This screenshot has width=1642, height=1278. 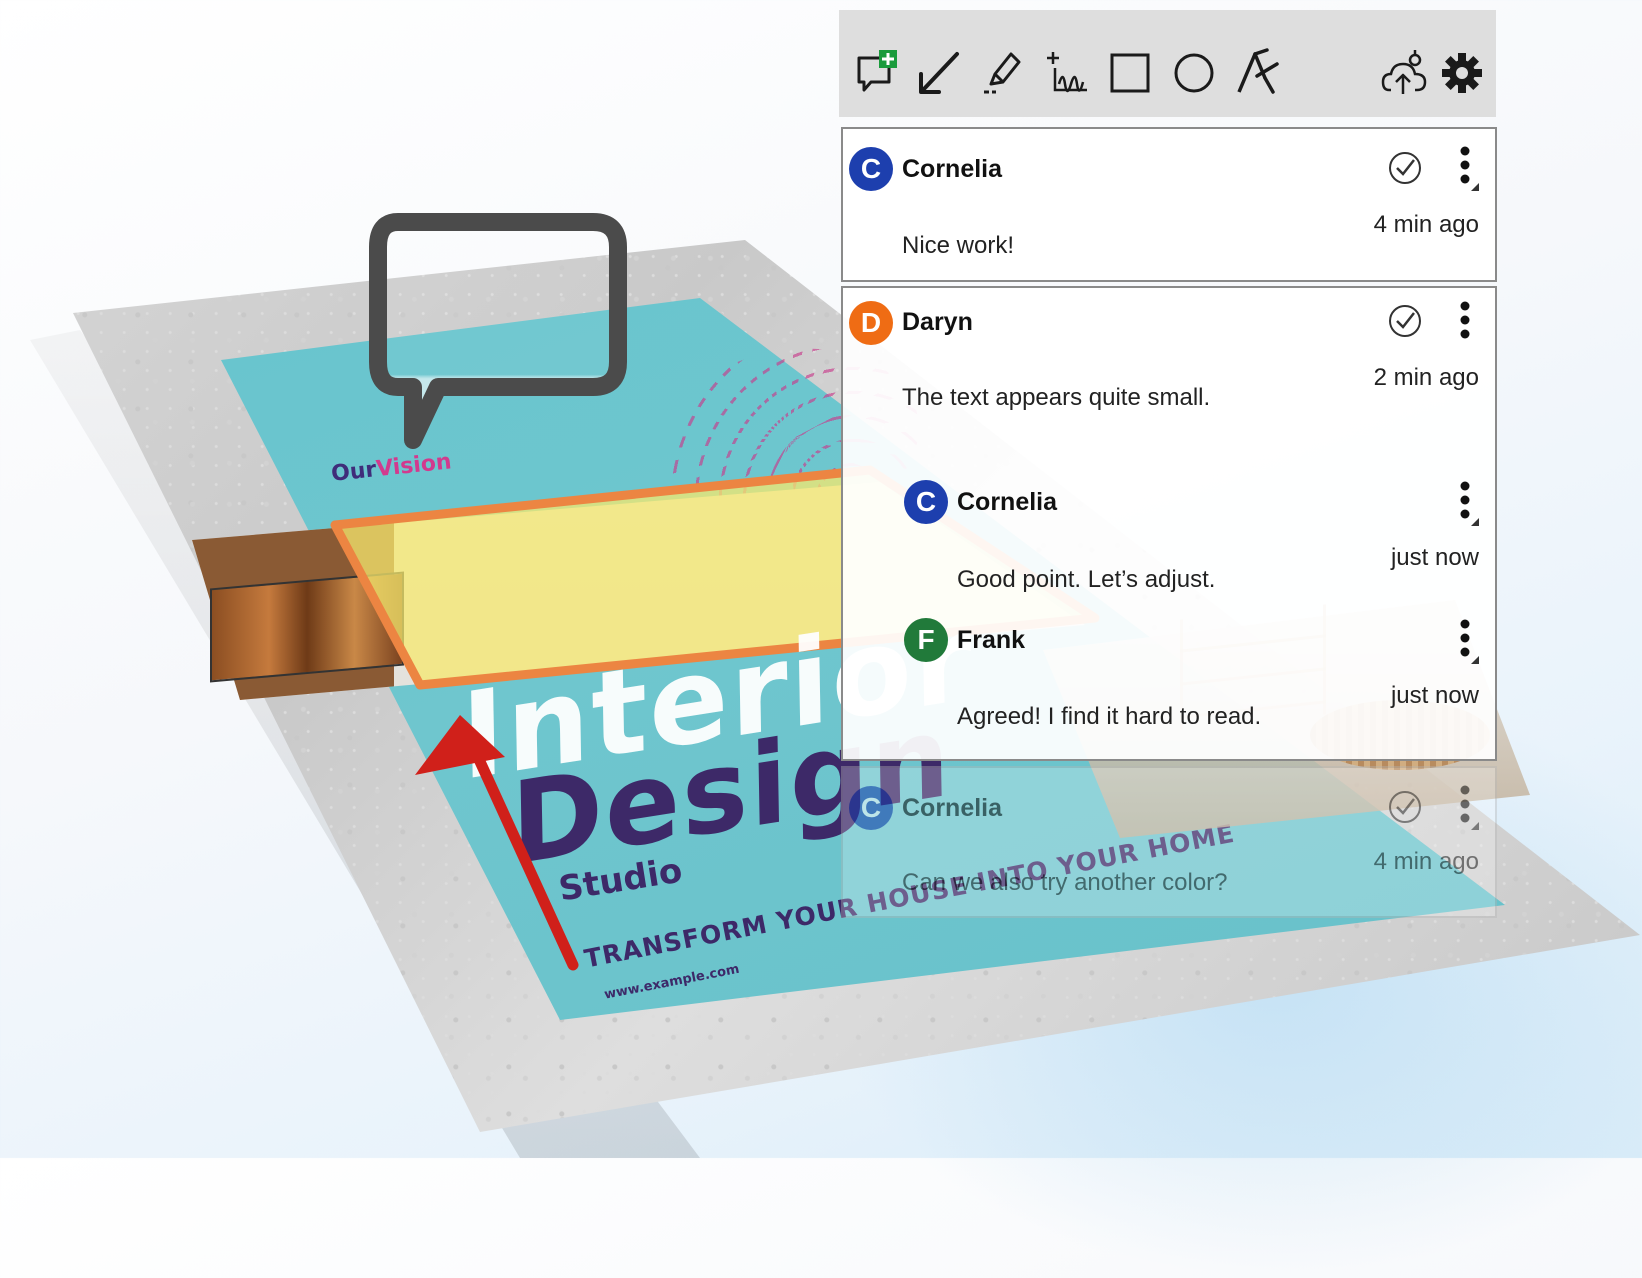 I want to click on share-upload-button, so click(x=1404, y=73).